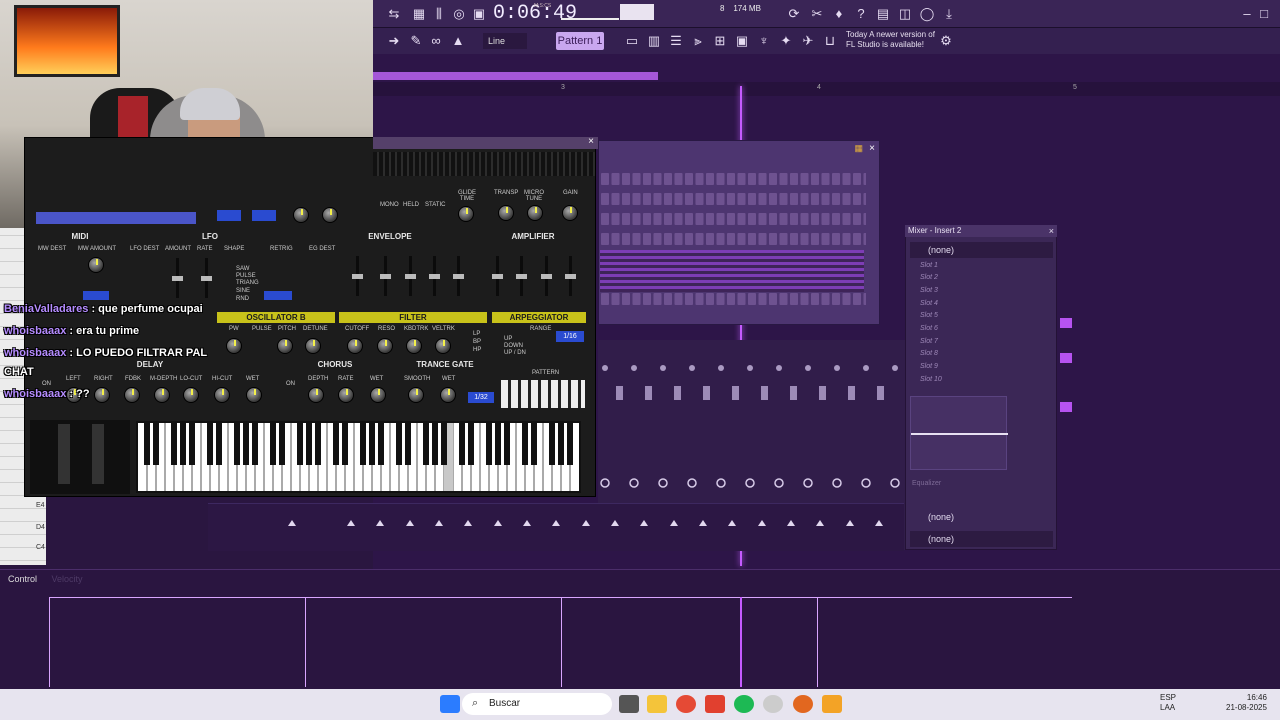  Describe the element at coordinates (481, 397) in the screenshot. I see `gate-sync-display: 1/32` at that location.